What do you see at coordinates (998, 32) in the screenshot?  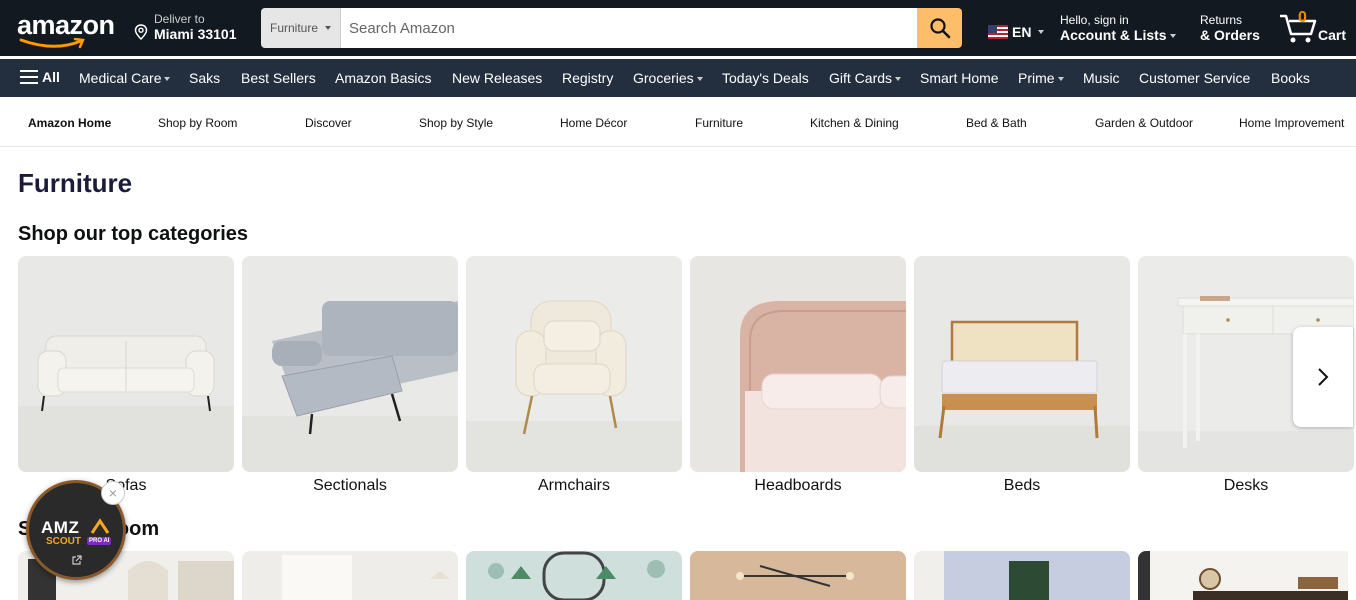 I see `us-flag-icon` at bounding box center [998, 32].